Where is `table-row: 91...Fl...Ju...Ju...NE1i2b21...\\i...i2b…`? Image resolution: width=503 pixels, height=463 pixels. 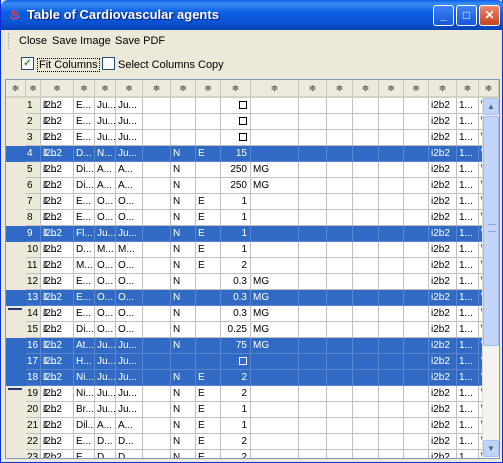
table-row: 91...Fl...Ju...Ju...NE1i2b21...\\i...i2b… is located at coordinates (252, 234).